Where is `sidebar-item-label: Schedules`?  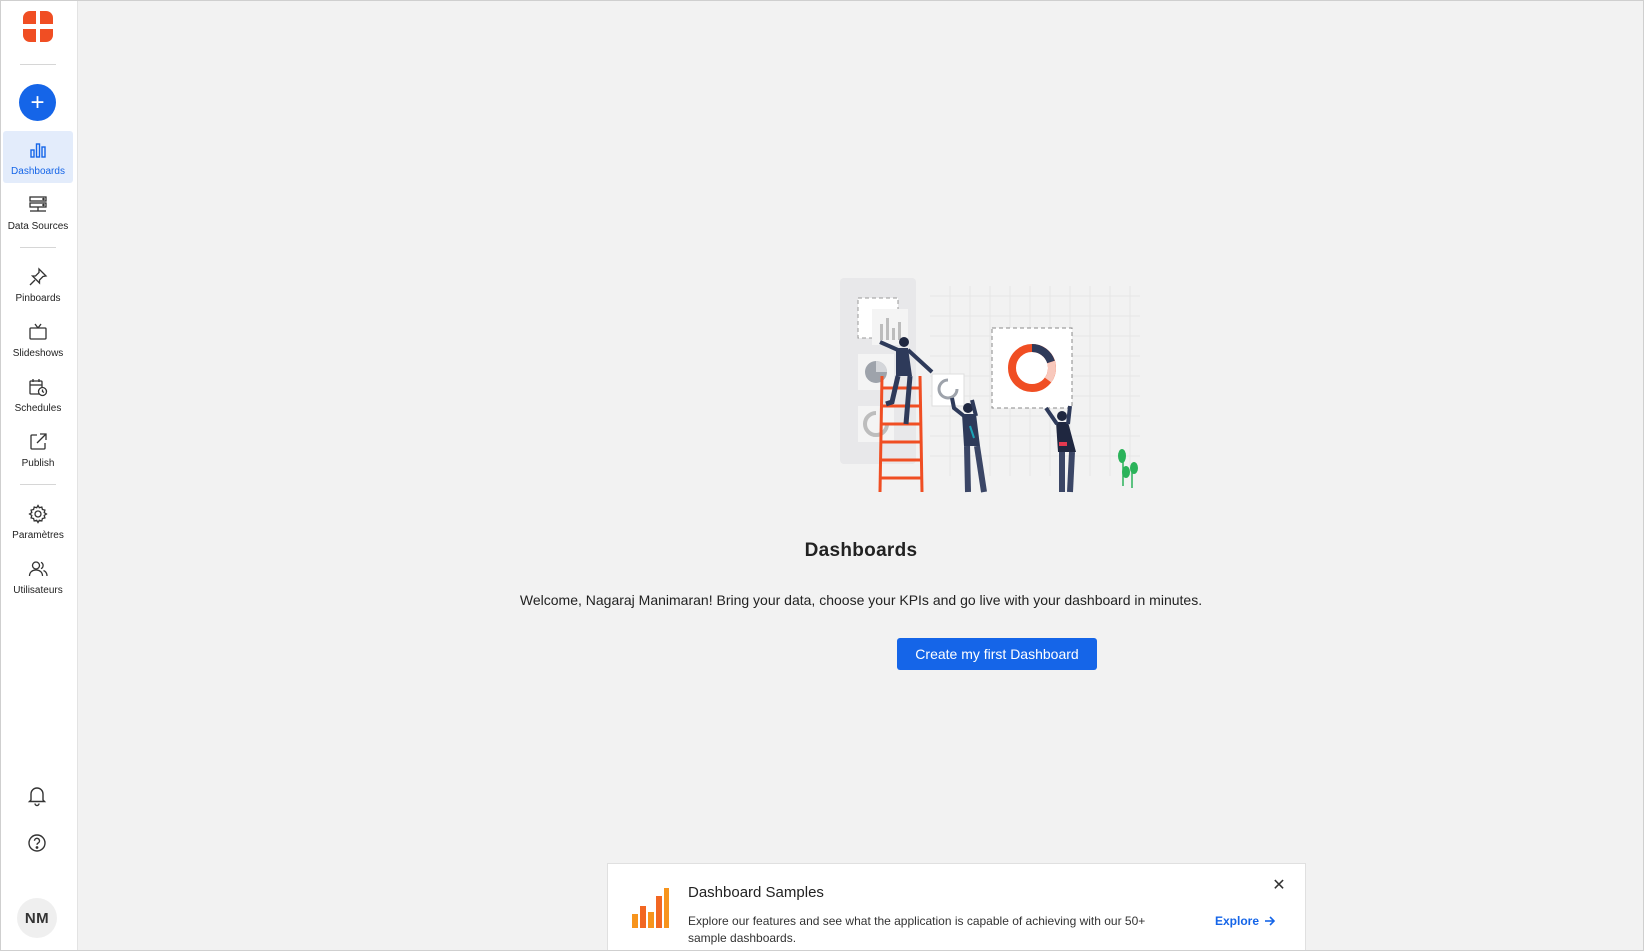 sidebar-item-label: Schedules is located at coordinates (38, 408).